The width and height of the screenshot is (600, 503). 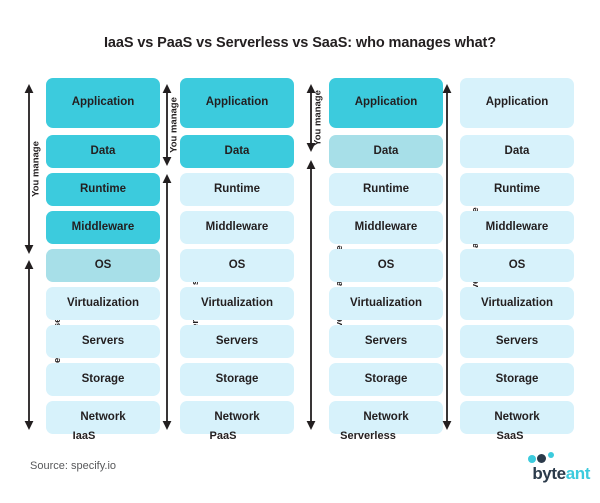 I want to click on logo-dots-icon, so click(x=548, y=458).